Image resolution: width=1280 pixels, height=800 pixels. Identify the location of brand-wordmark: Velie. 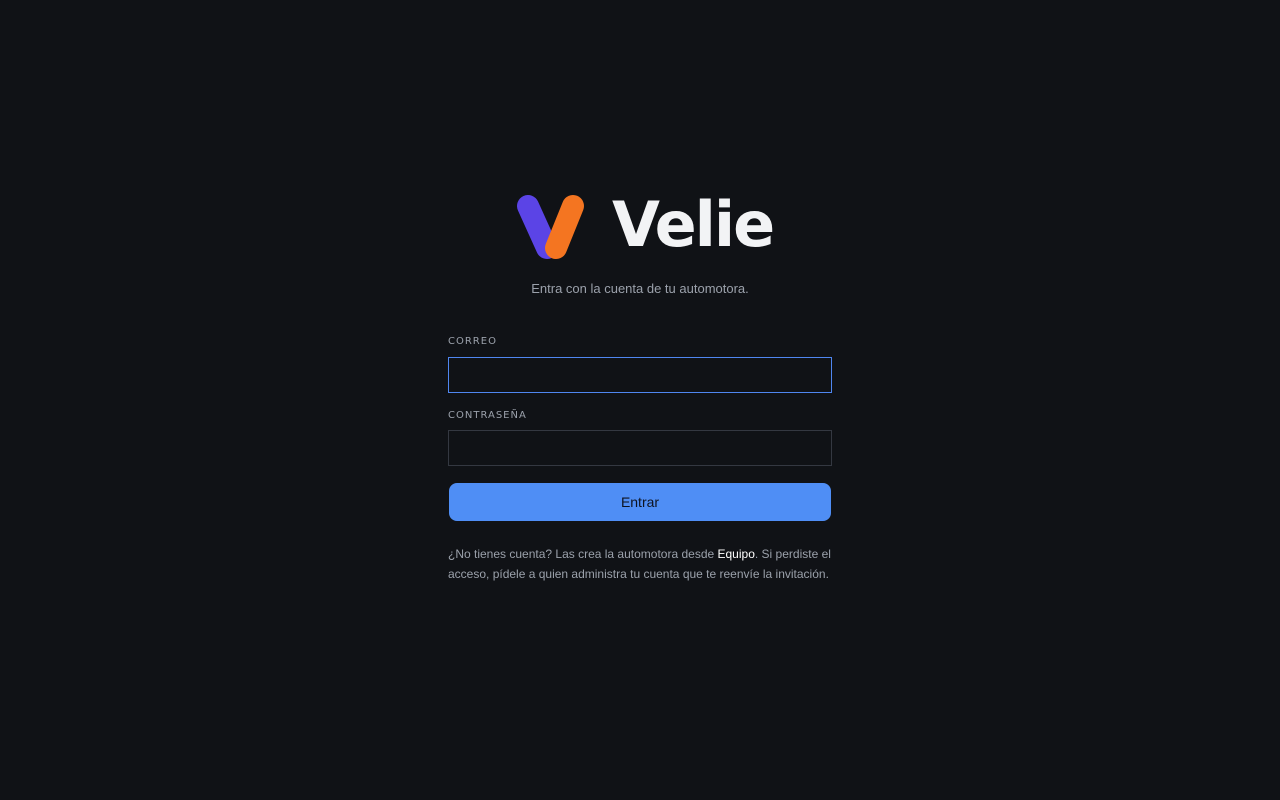
(693, 224).